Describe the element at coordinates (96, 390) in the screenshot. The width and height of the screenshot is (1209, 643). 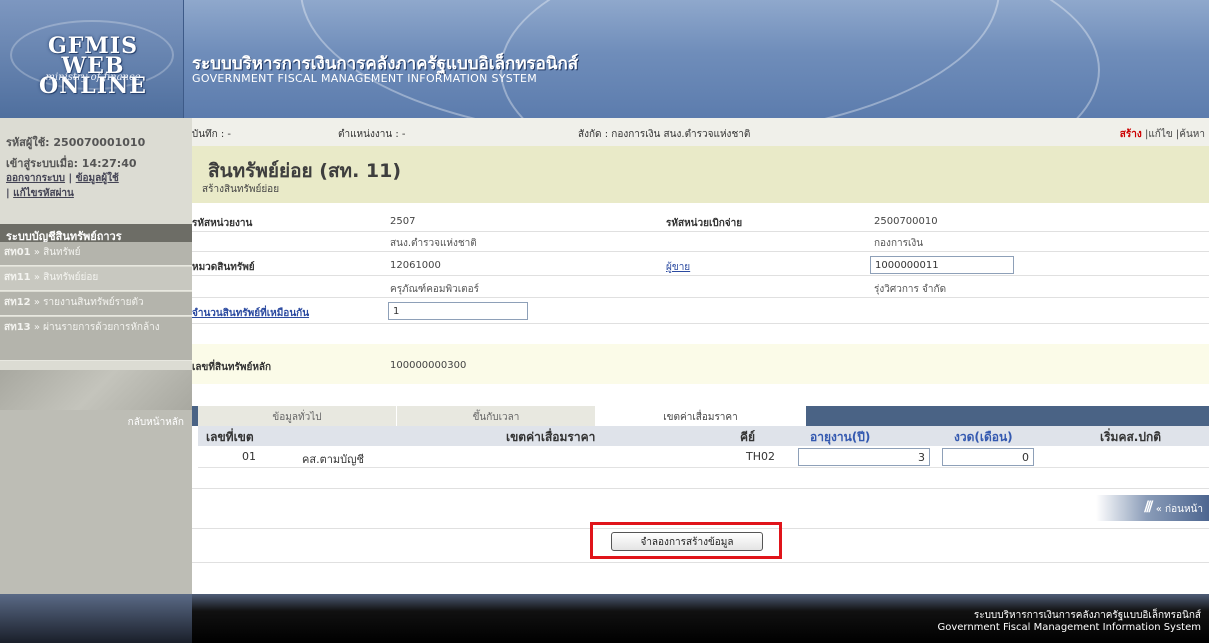
I see `menu-decoration` at that location.